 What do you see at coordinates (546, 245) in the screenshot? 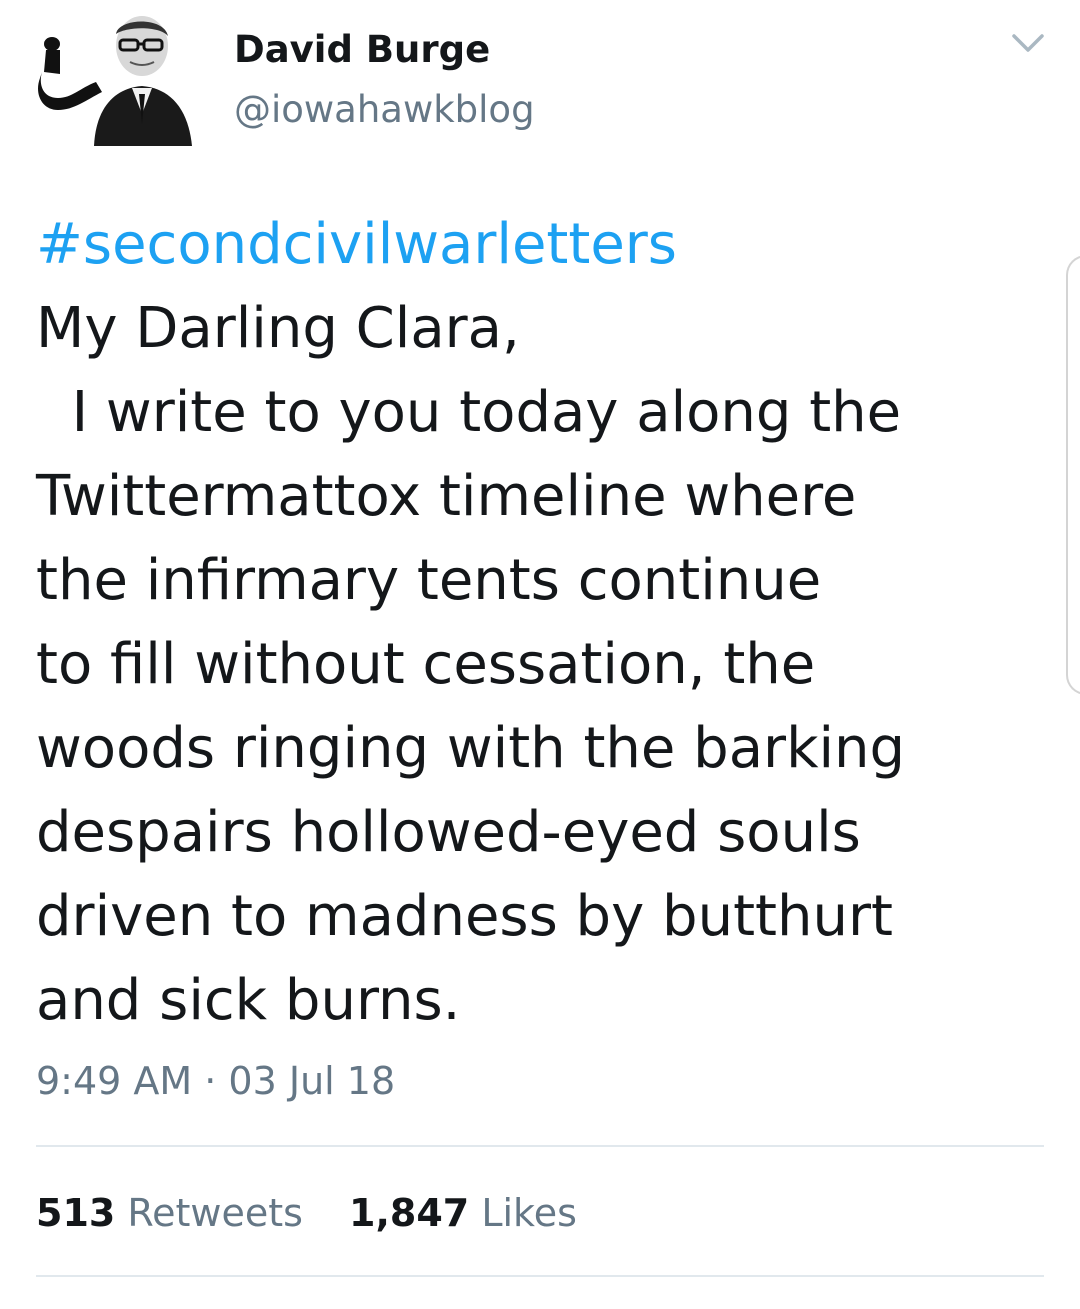
I see `hashtag-link: #secondcivilwarletters` at bounding box center [546, 245].